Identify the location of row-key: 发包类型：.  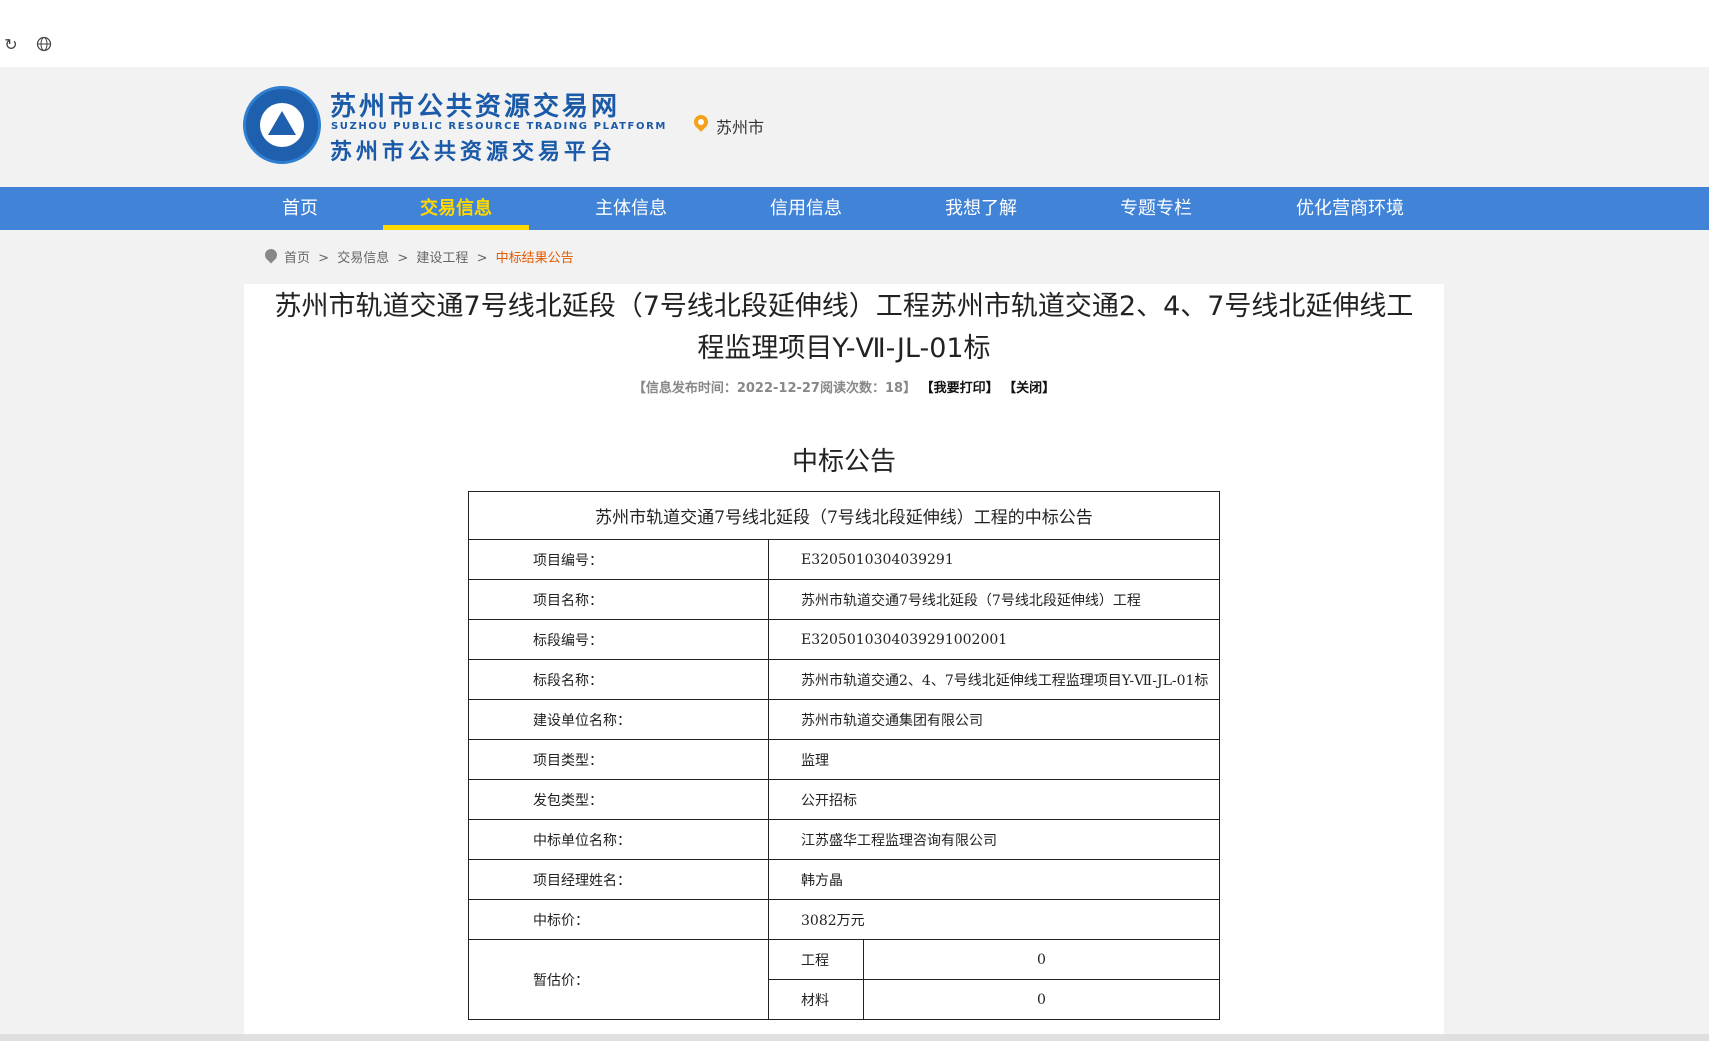
(618, 799).